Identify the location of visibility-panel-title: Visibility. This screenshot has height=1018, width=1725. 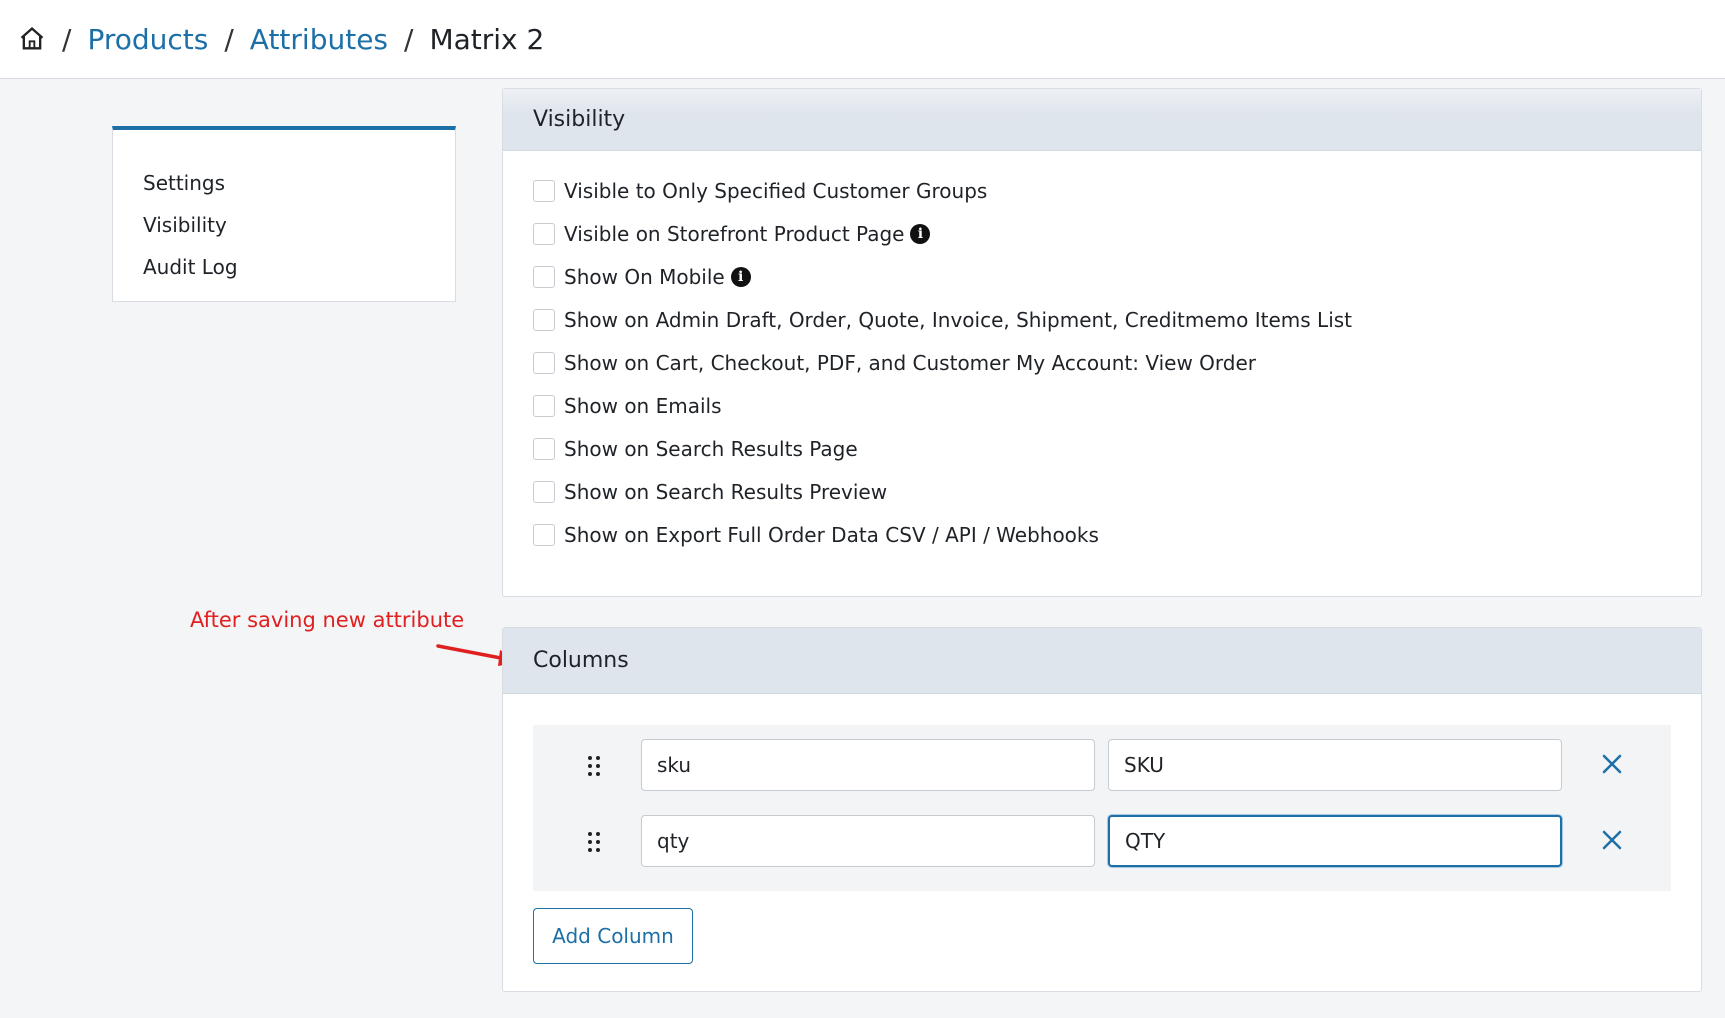
(1102, 120).